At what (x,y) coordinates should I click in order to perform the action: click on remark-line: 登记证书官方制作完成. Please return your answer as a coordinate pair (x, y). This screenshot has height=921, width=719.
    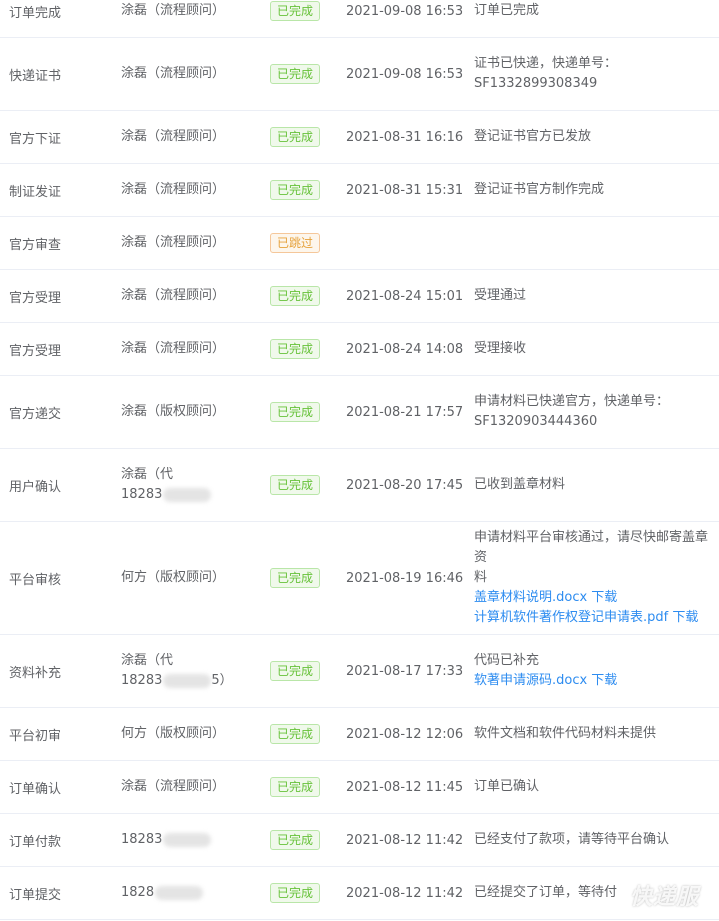
    Looking at the image, I should click on (539, 189).